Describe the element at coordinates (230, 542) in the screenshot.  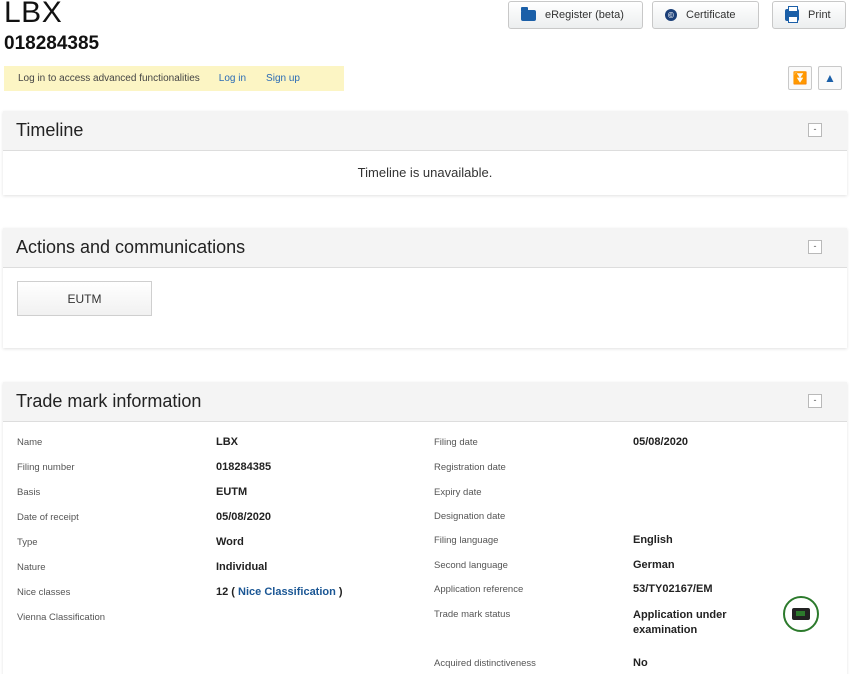
I see `field-type-value: Word` at that location.